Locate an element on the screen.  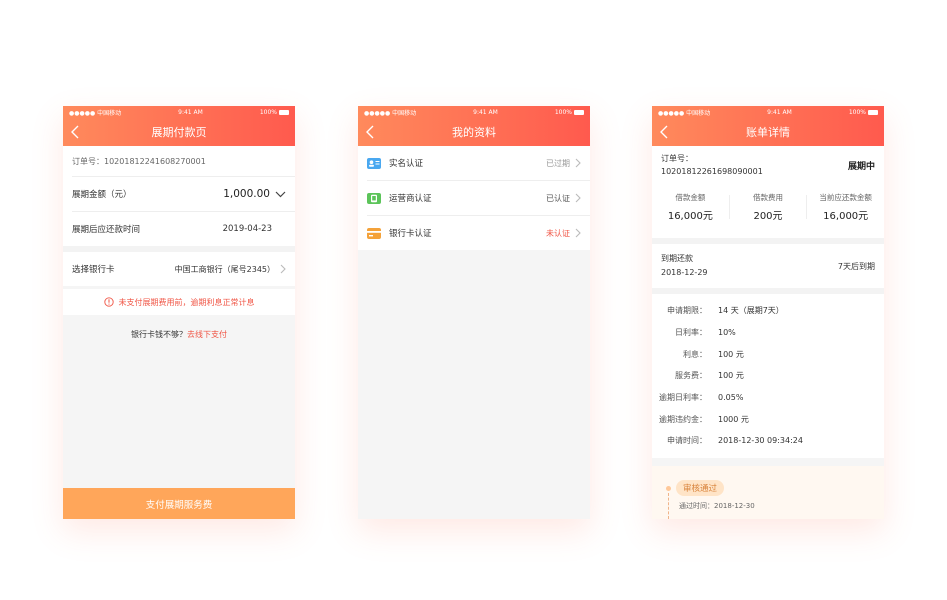
detail-row: 申请期限： 14 天（展期7天） is located at coordinates (768, 311).